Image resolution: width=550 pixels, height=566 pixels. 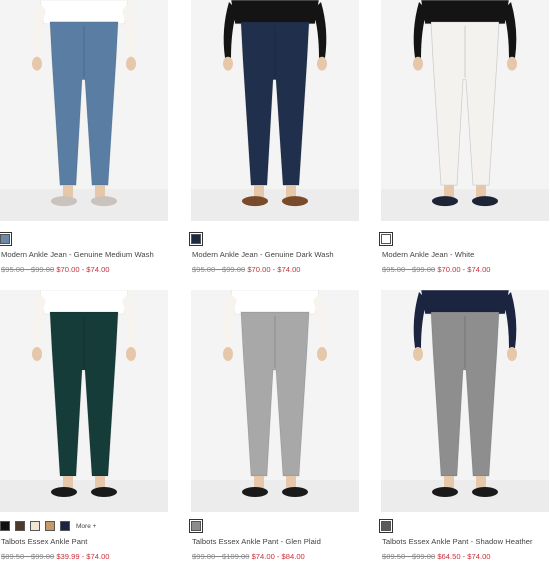 I want to click on more-colors-link: More +, so click(x=86, y=526).